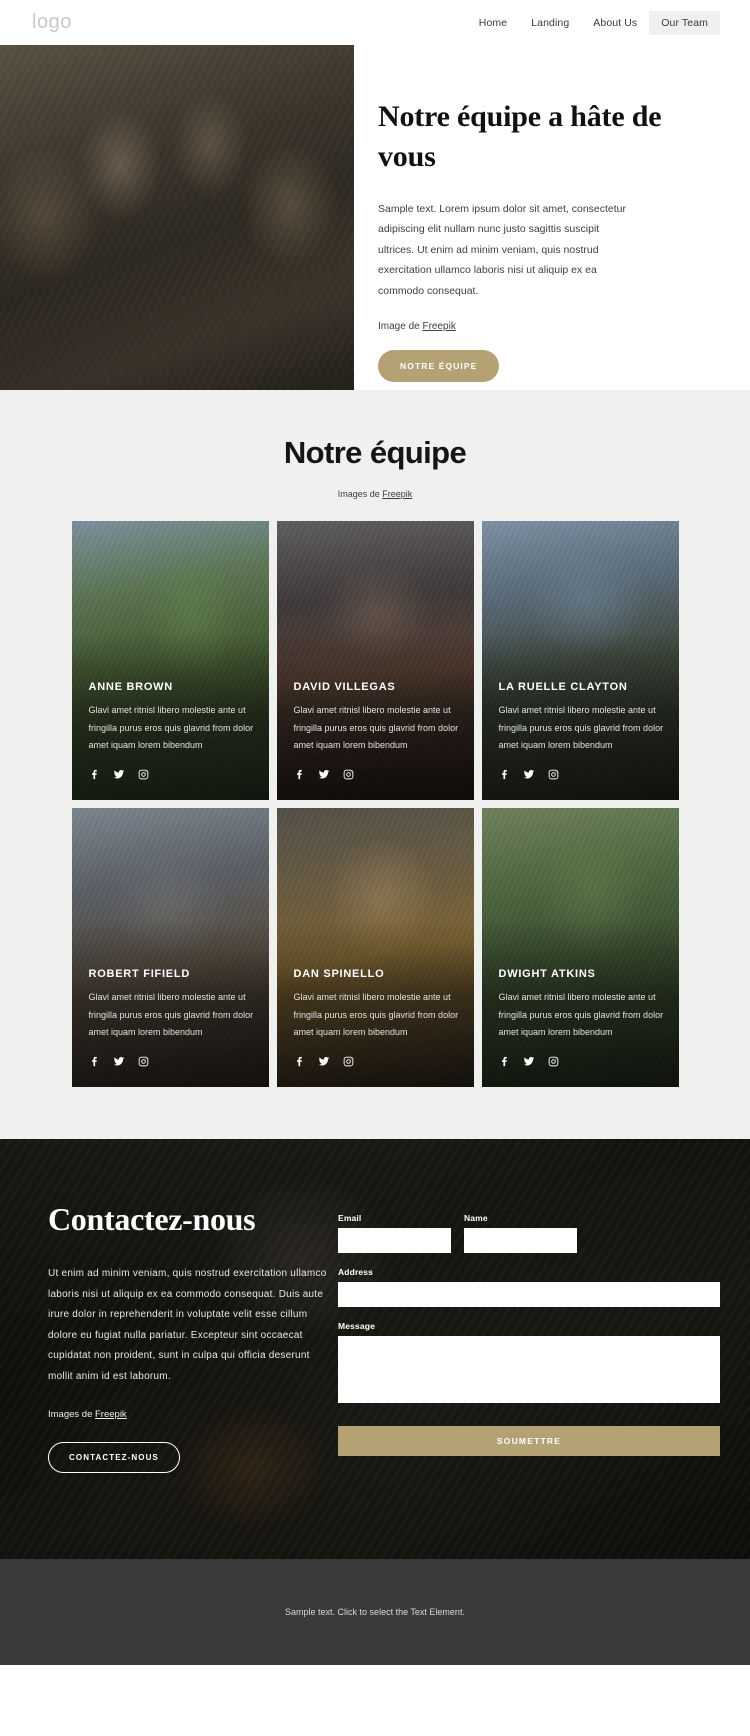  Describe the element at coordinates (439, 366) in the screenshot. I see `hero-cta-button: NOTRE ÉQUIPE` at that location.